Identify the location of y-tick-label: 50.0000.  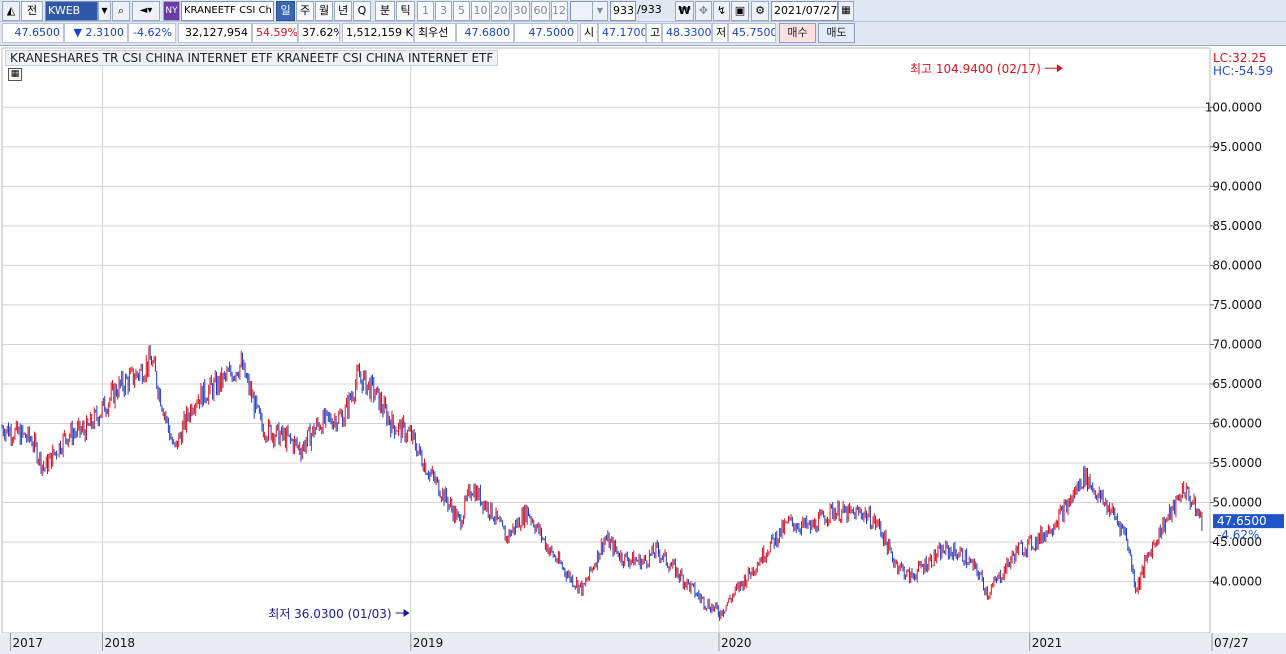
(1237, 503).